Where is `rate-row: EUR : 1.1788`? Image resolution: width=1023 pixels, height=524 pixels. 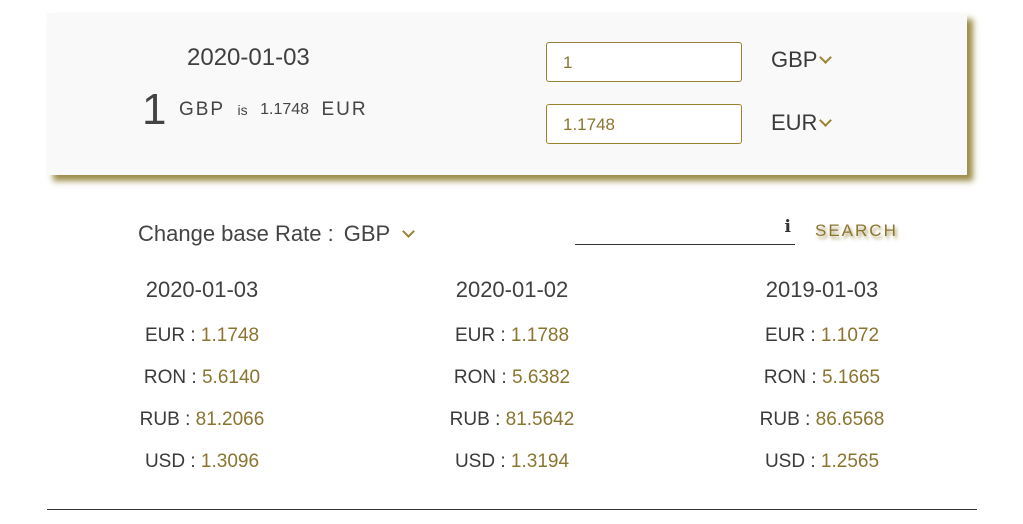
rate-row: EUR : 1.1788 is located at coordinates (512, 342).